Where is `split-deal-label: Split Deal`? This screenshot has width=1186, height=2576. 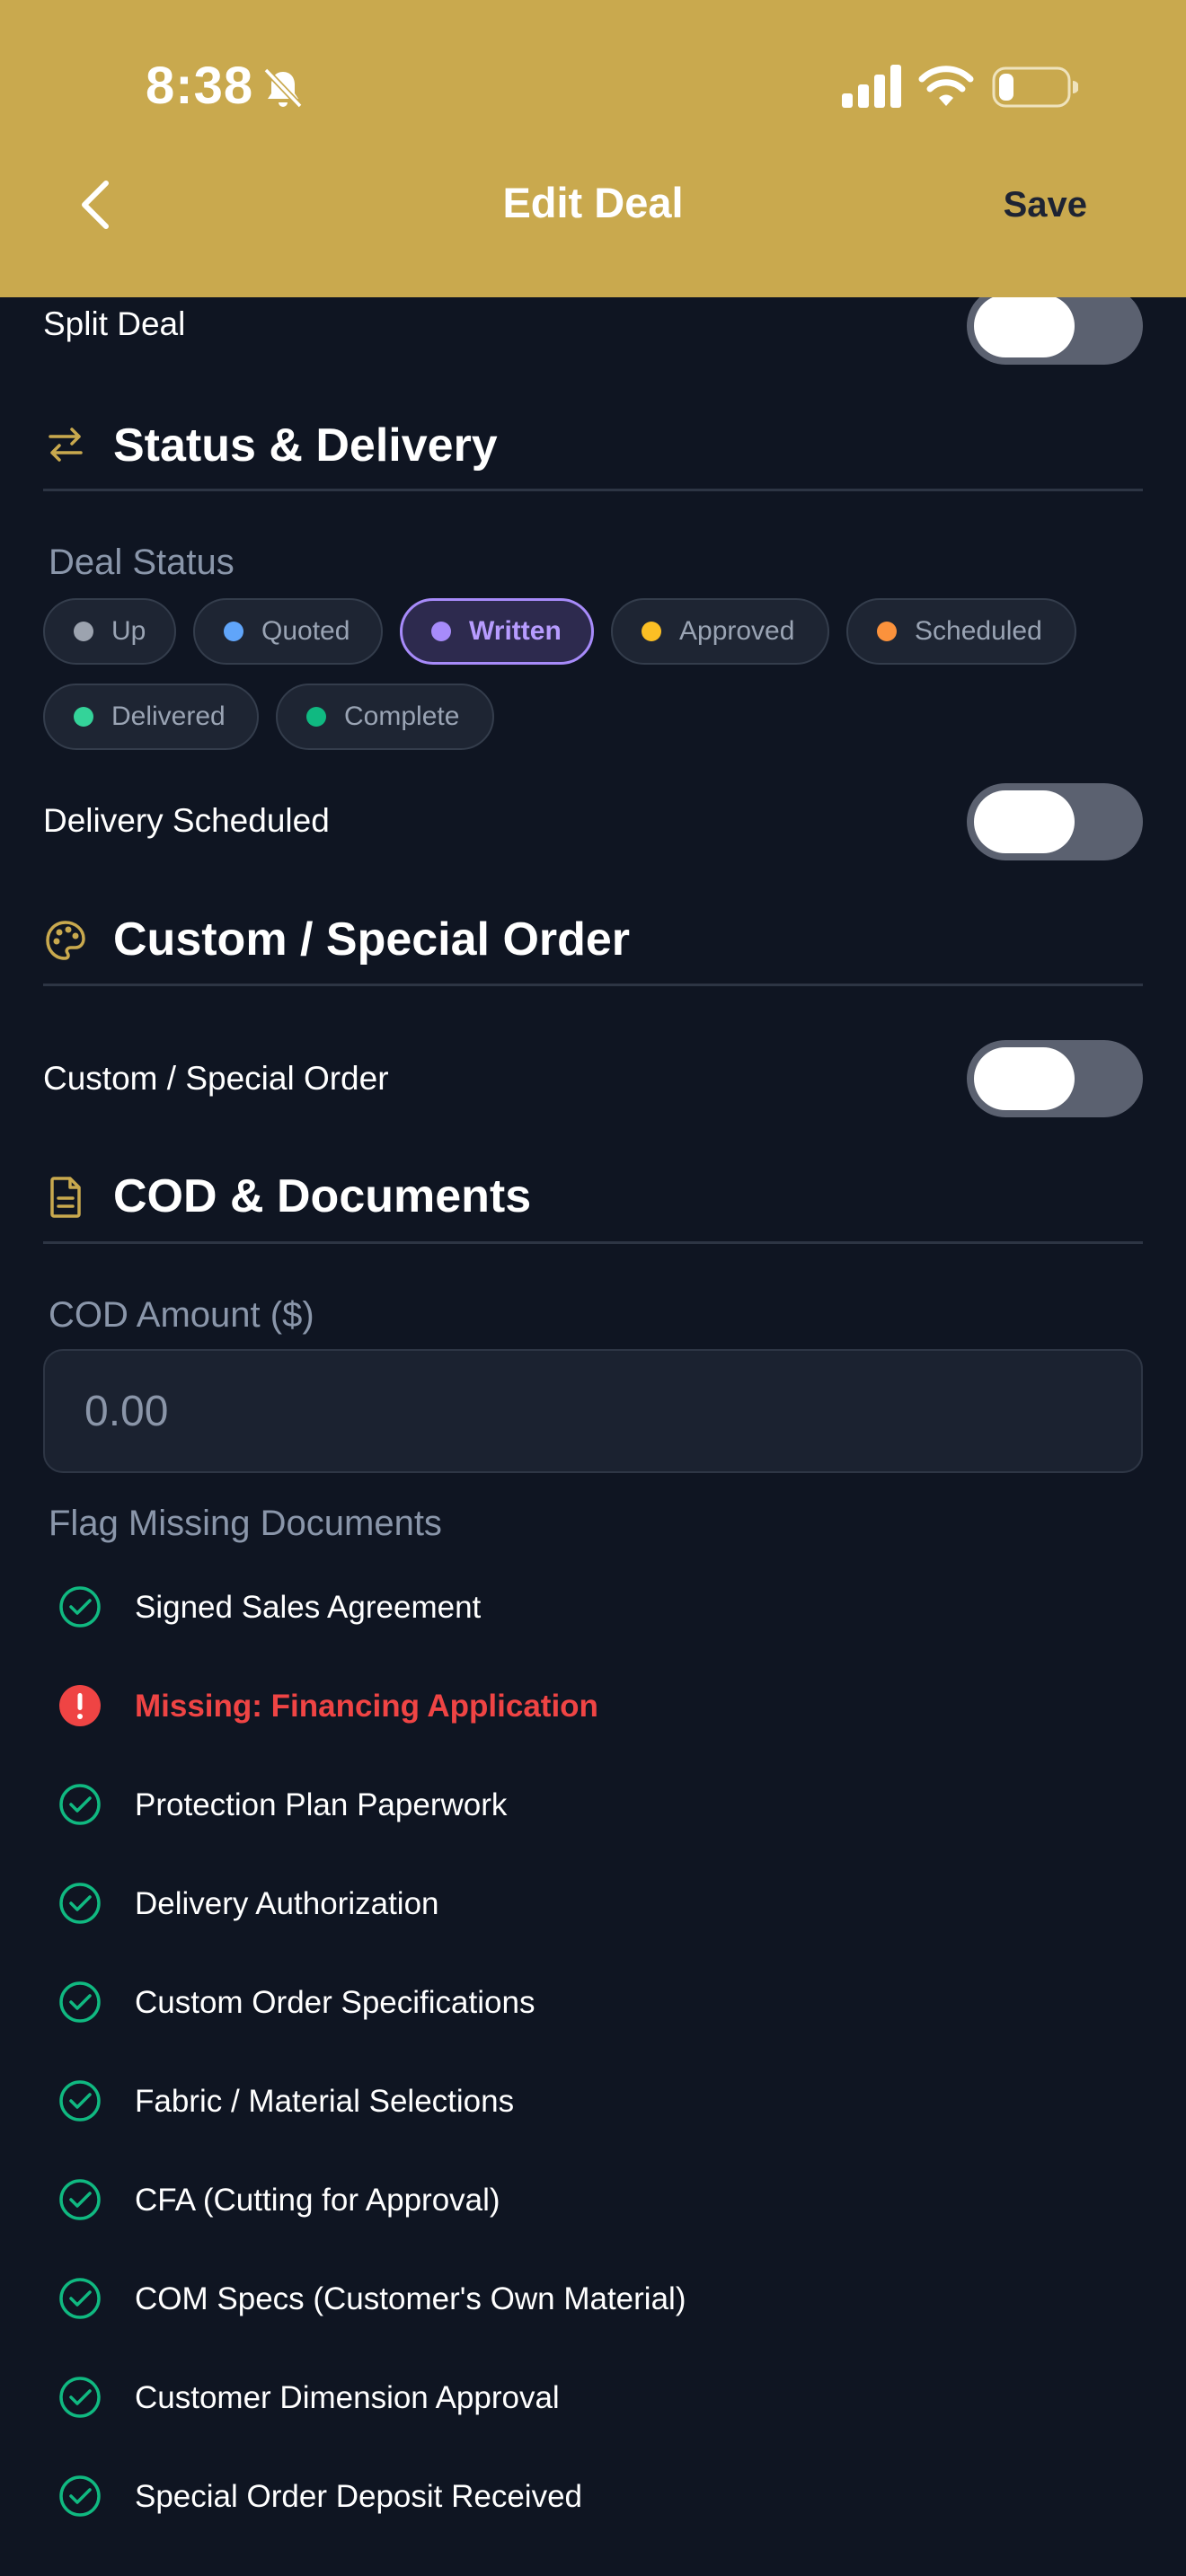
split-deal-label: Split Deal is located at coordinates (114, 323).